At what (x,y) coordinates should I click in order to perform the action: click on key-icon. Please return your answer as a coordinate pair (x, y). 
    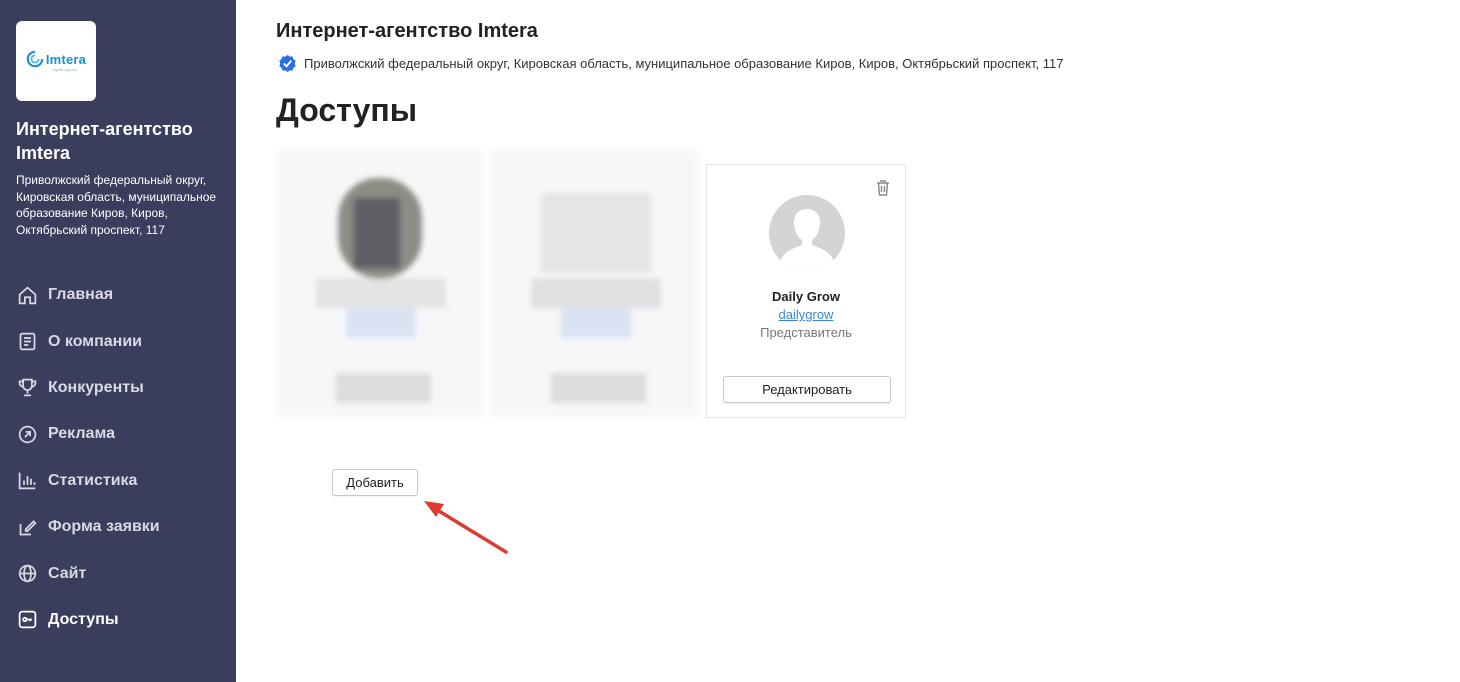
    Looking at the image, I should click on (27, 620).